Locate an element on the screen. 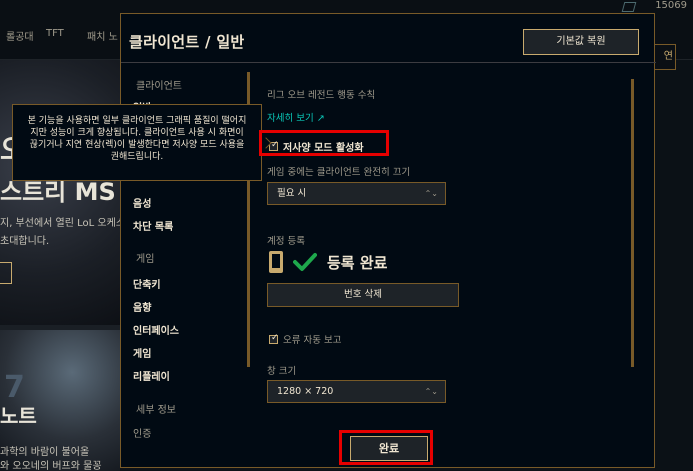  error-report-option: ✓ 오류 자동 보고 is located at coordinates (305, 339).